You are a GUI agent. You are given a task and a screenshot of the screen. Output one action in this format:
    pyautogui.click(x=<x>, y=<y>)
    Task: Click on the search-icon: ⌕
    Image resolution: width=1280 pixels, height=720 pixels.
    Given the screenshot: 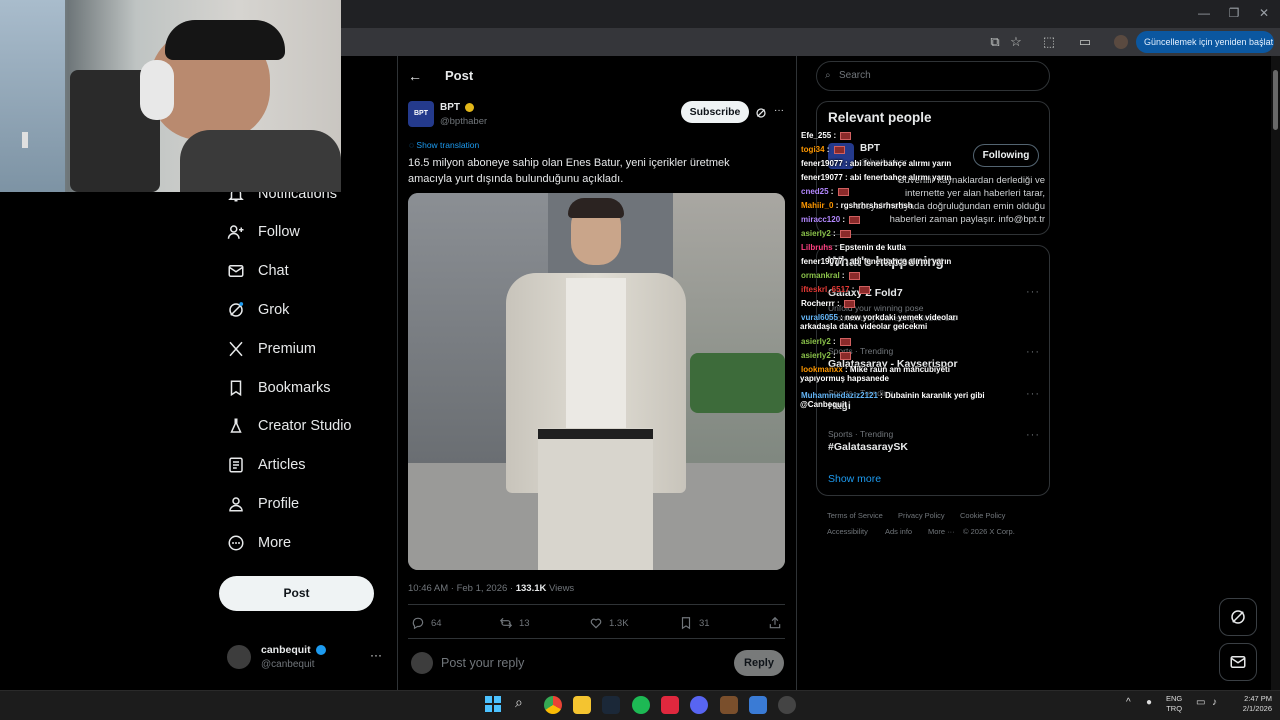 What is the action you would take?
    pyautogui.click(x=519, y=702)
    